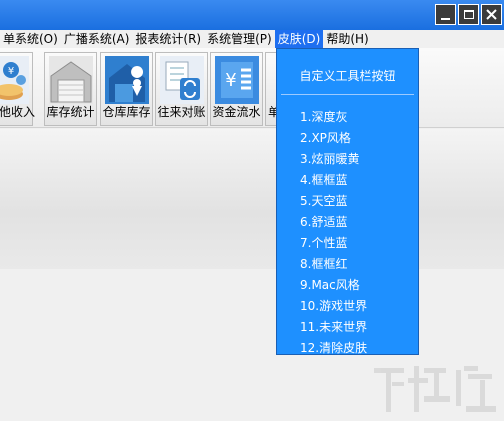 This screenshot has width=504, height=421. I want to click on skin-option: 1.深度灰, so click(333, 117).